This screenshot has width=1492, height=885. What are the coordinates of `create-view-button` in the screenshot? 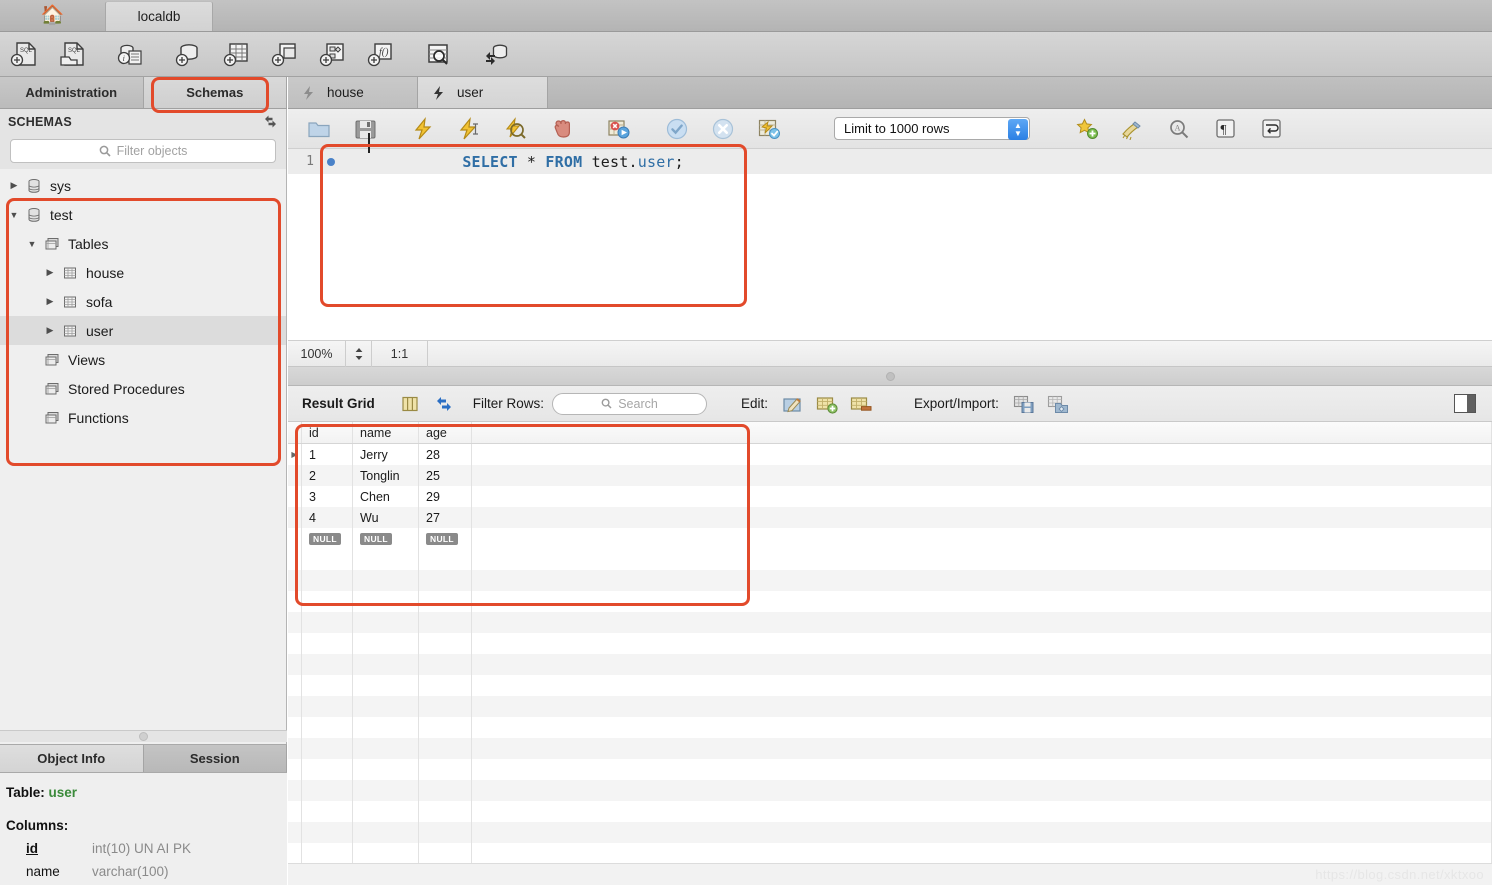 It's located at (284, 54).